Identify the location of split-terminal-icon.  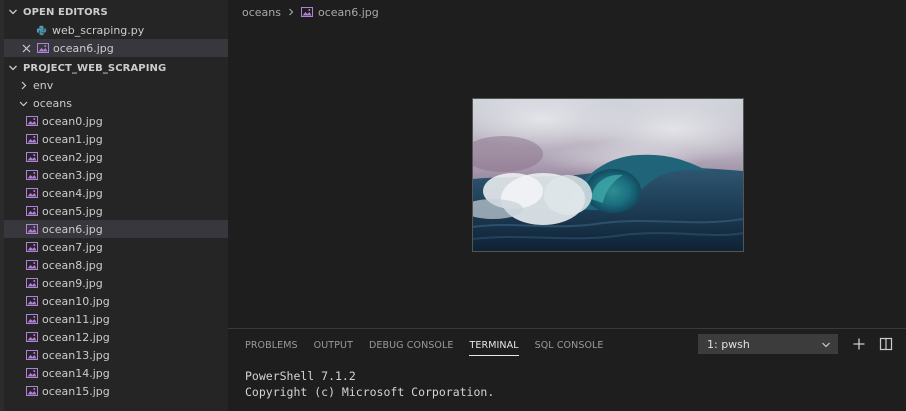
(886, 344).